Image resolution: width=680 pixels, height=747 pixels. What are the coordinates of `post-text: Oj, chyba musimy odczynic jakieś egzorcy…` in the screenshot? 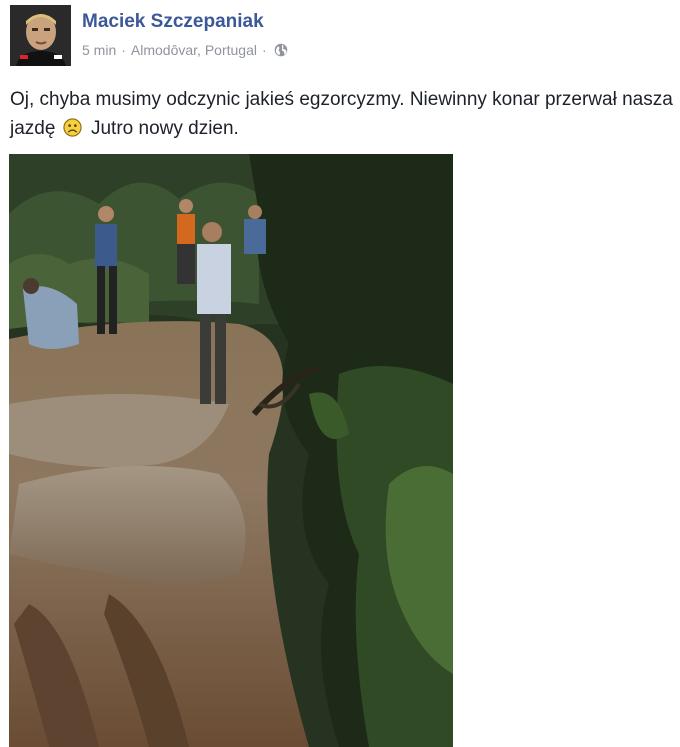 It's located at (344, 114).